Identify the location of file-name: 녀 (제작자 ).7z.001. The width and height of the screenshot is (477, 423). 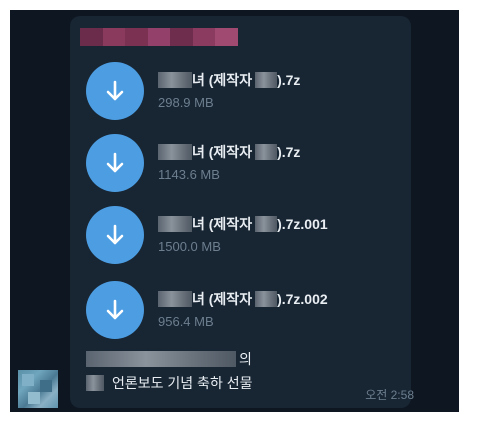
(243, 224).